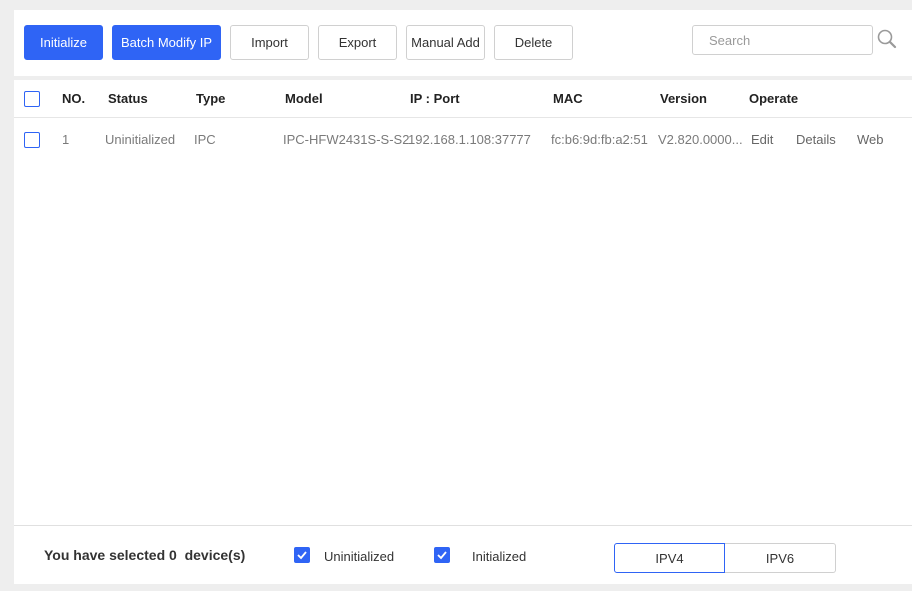 The width and height of the screenshot is (912, 591). What do you see at coordinates (346, 139) in the screenshot?
I see `row-model: IPC-HFW2431S-S-S2` at bounding box center [346, 139].